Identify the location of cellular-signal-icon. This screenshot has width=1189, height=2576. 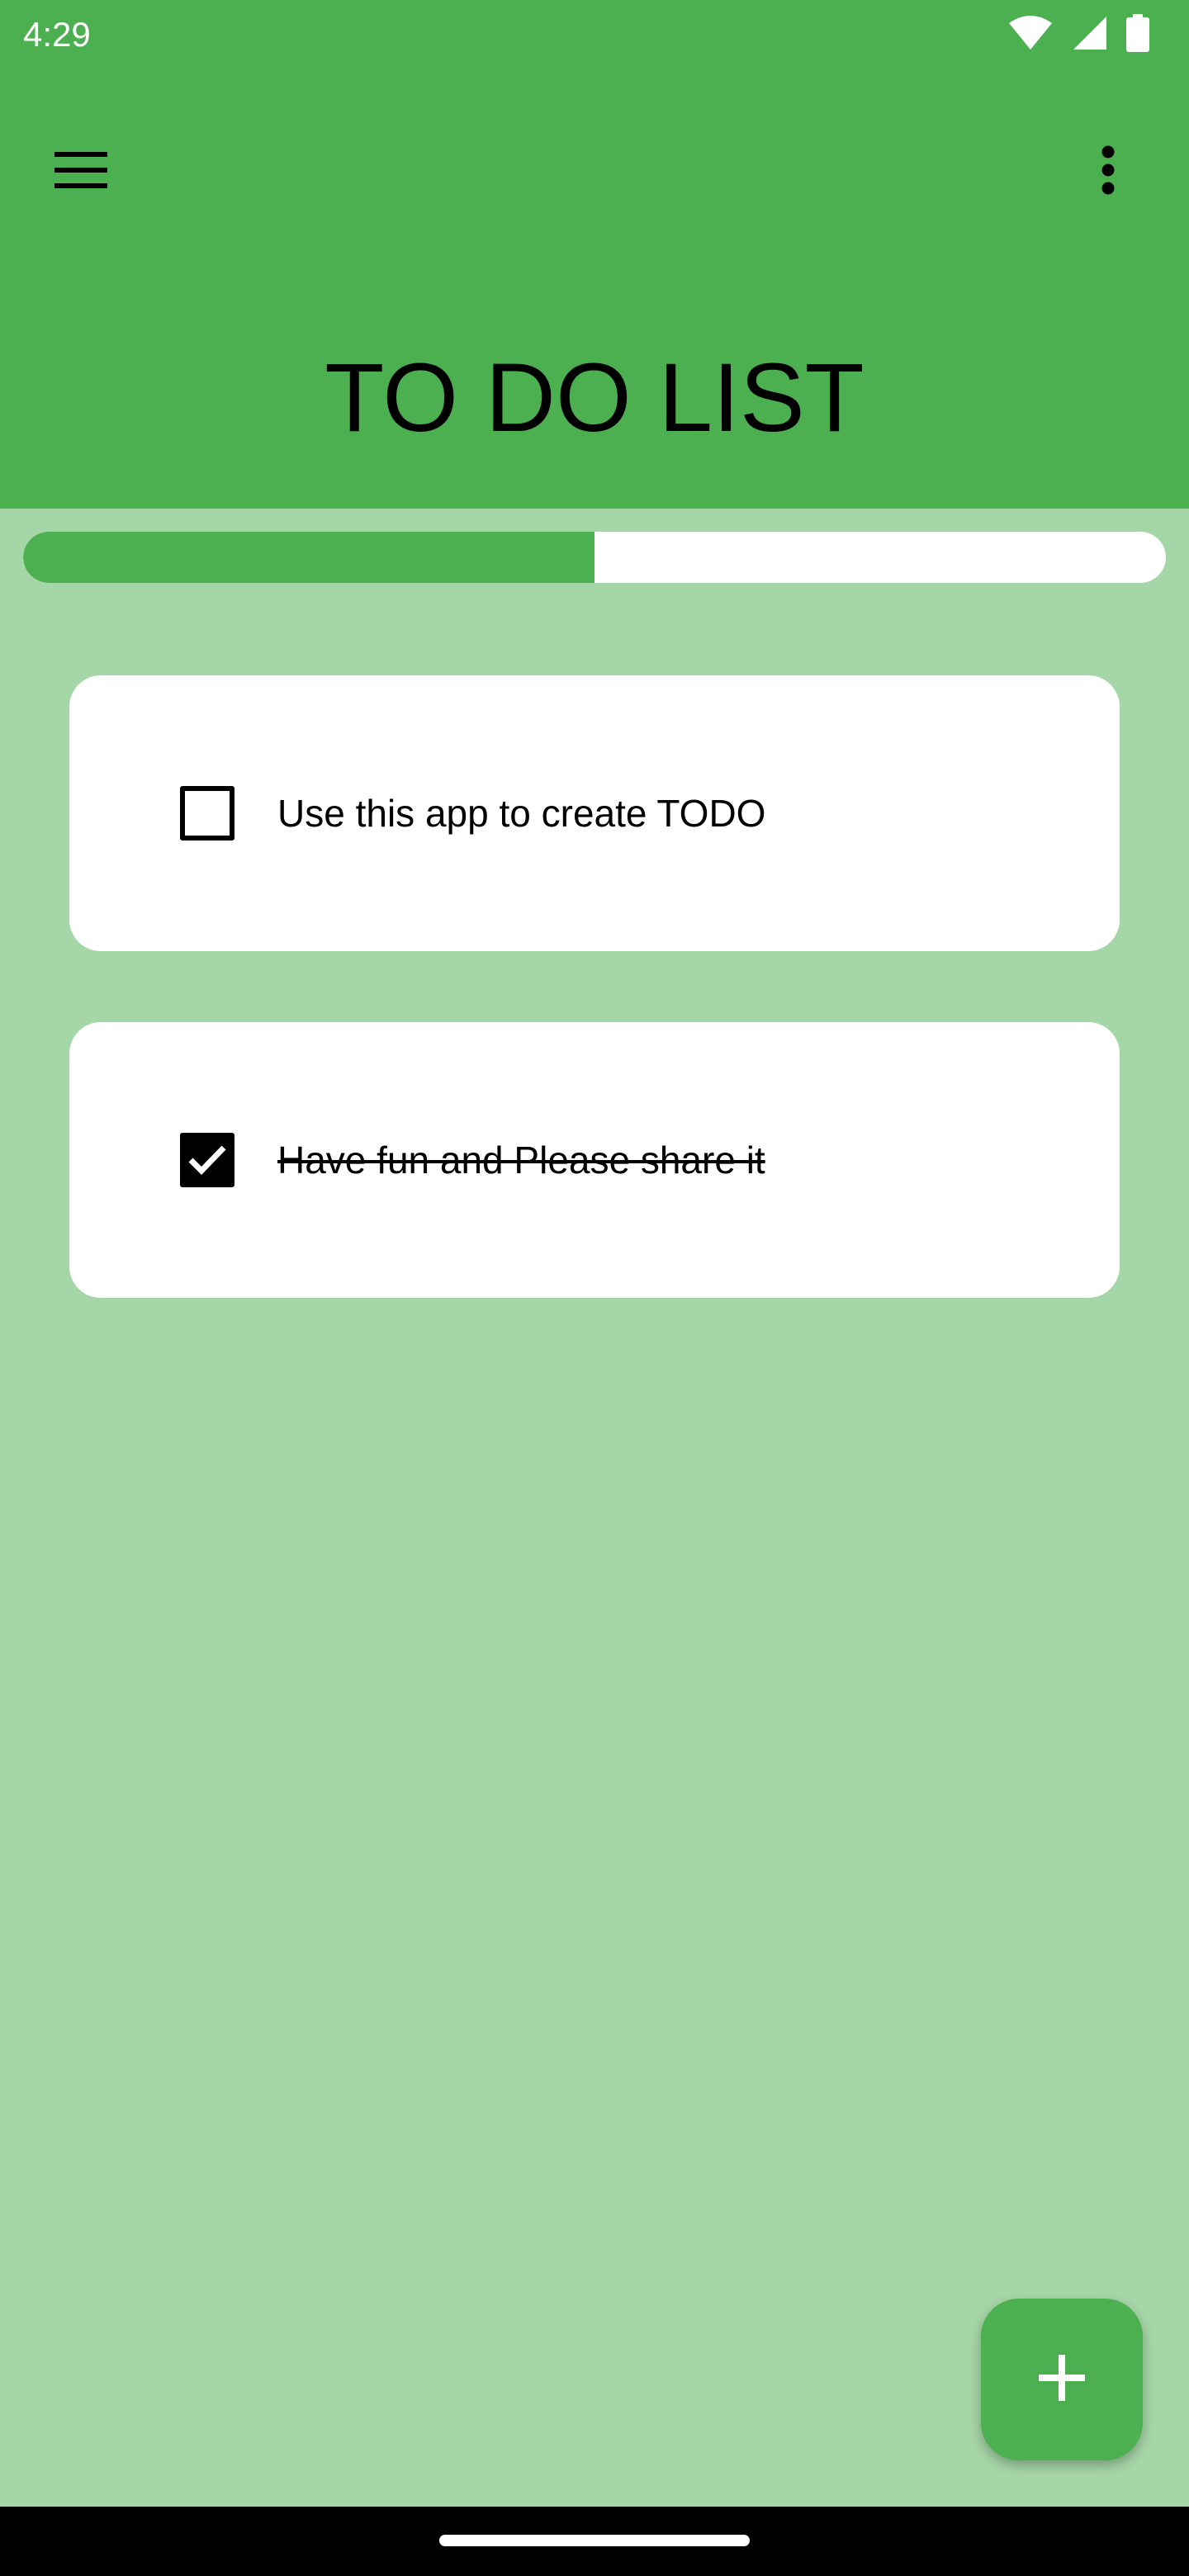
(1090, 35).